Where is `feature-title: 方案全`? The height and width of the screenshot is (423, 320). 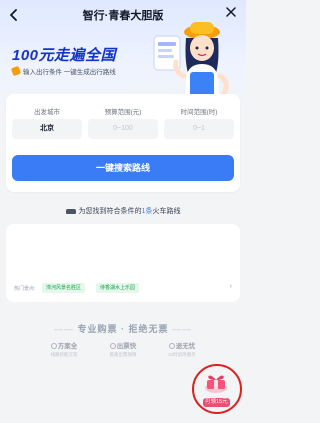
feature-title: 方案全 is located at coordinates (67, 346).